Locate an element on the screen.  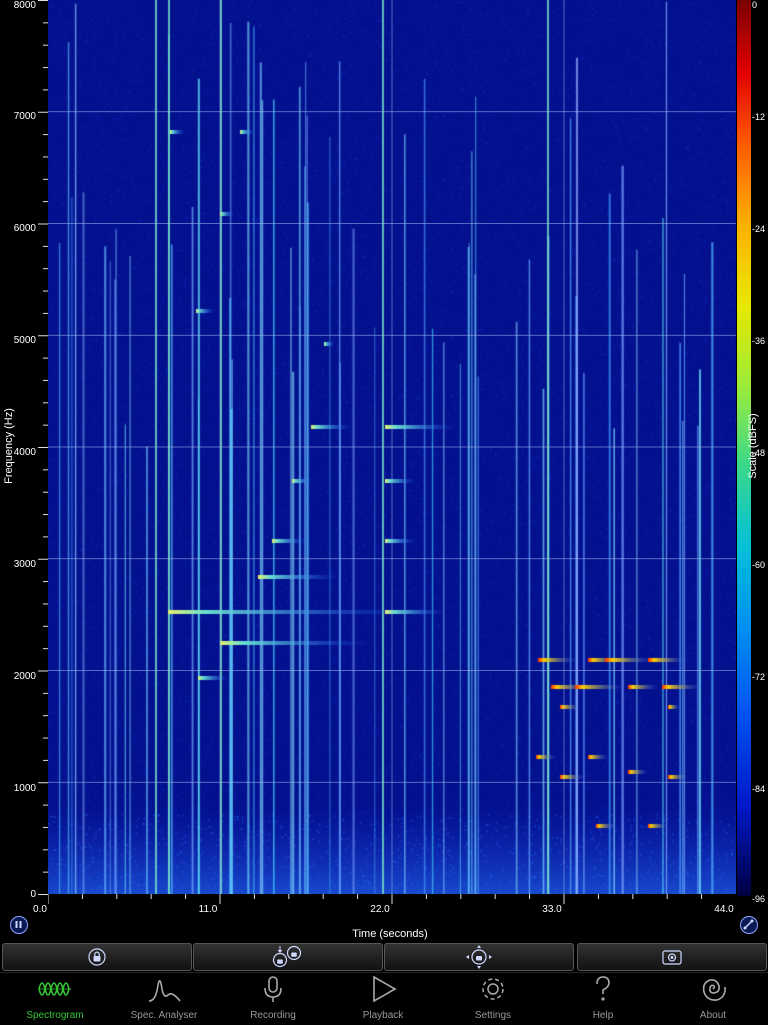
colorbar-tick: -36 is located at coordinates (759, 341).